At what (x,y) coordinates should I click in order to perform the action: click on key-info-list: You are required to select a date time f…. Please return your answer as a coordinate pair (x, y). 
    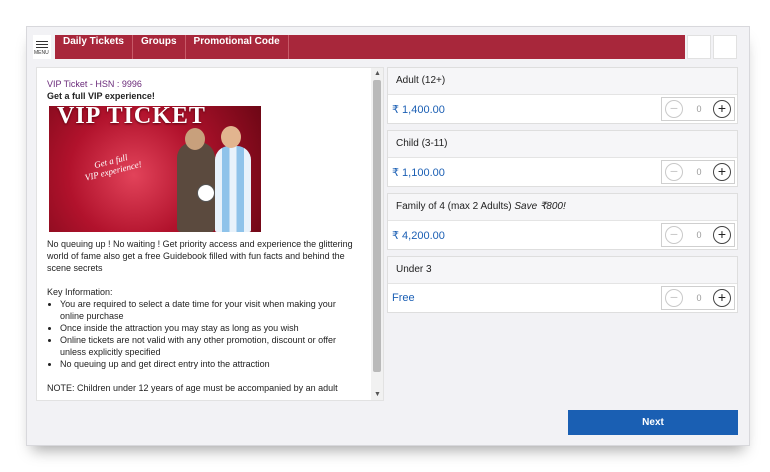
    Looking at the image, I should click on (203, 334).